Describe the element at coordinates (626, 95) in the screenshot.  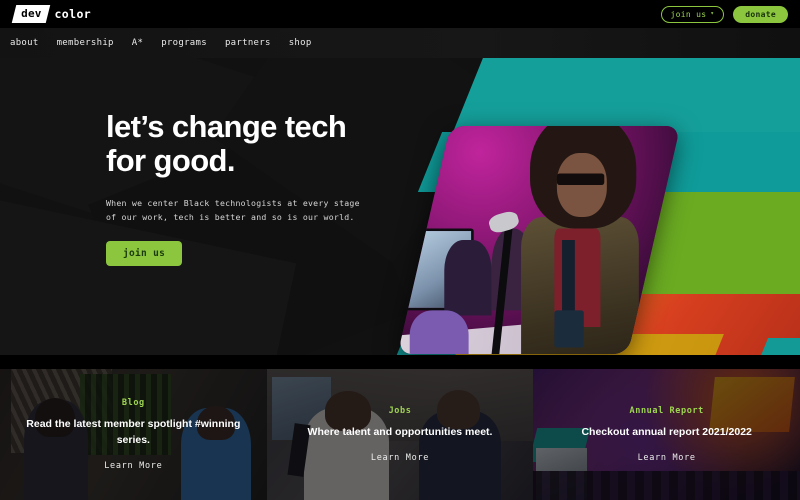
I see `hero-band-teal-top` at that location.